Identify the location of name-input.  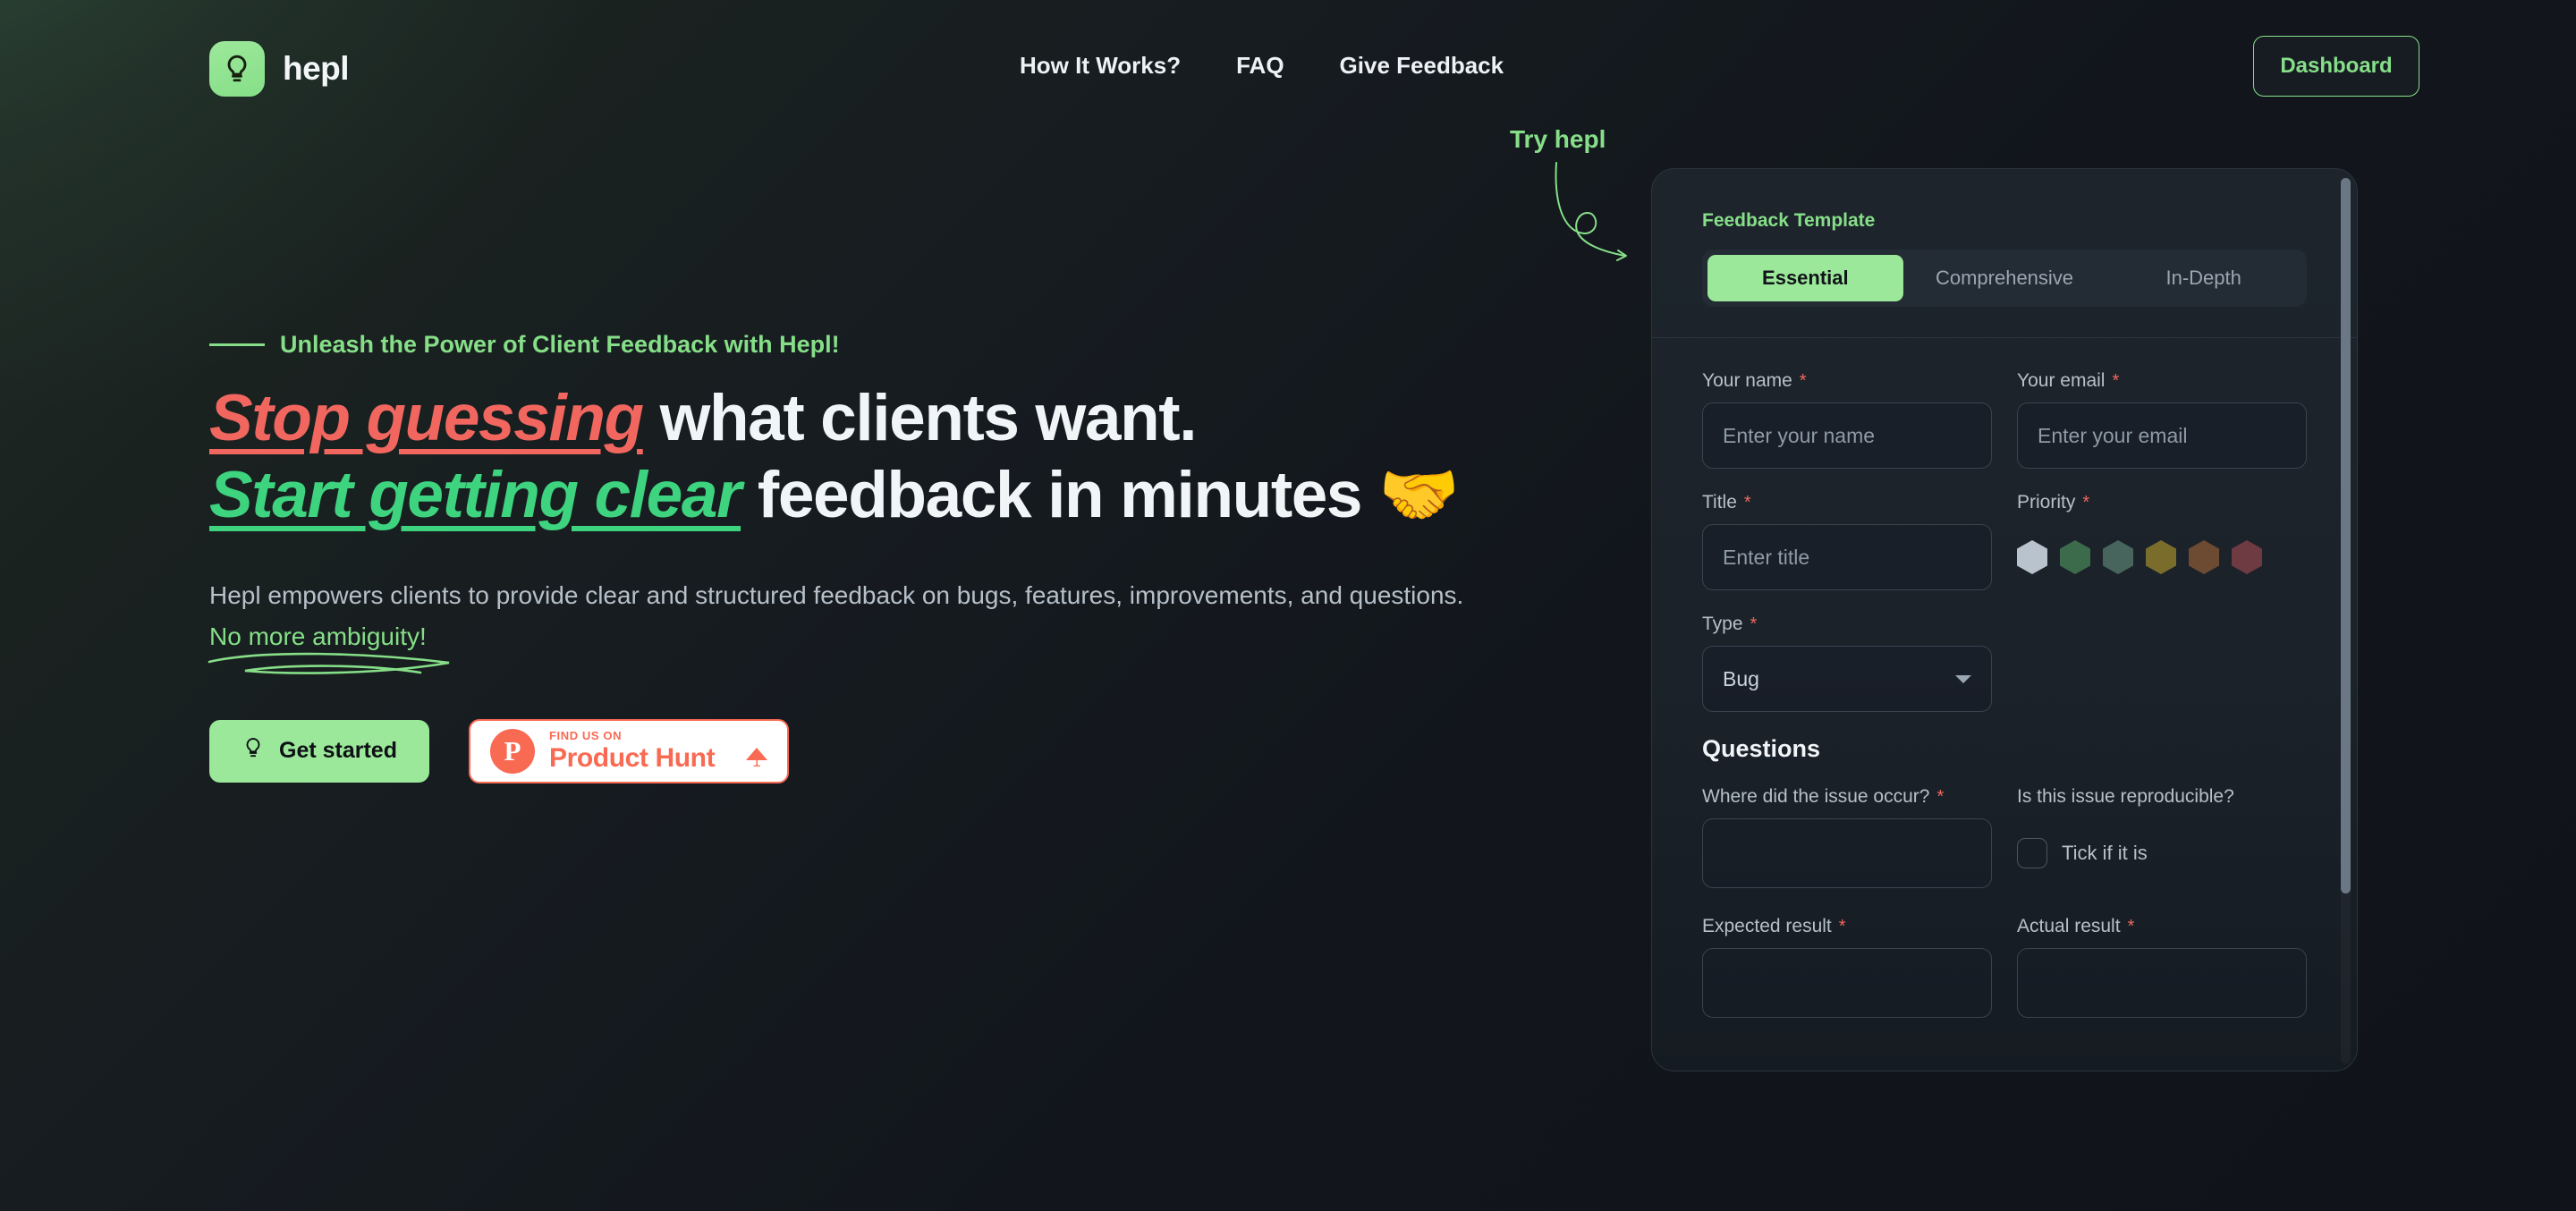
(1847, 435).